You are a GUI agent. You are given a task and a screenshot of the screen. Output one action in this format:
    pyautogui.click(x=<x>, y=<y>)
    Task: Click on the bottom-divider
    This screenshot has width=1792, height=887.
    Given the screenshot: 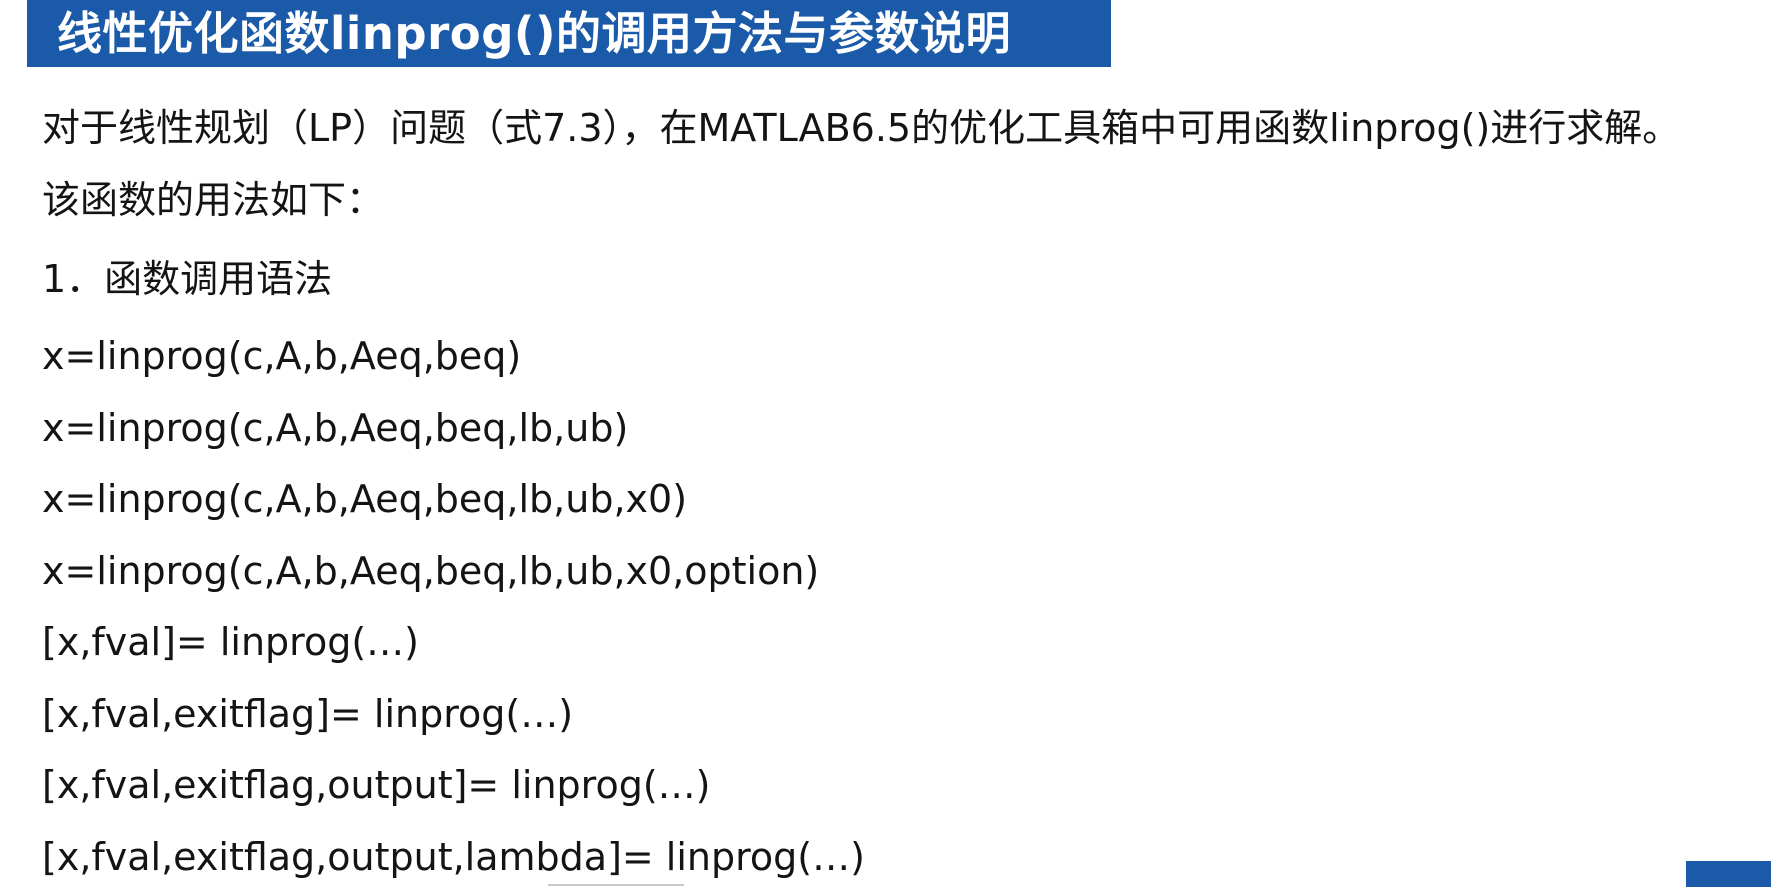 What is the action you would take?
    pyautogui.click(x=616, y=885)
    